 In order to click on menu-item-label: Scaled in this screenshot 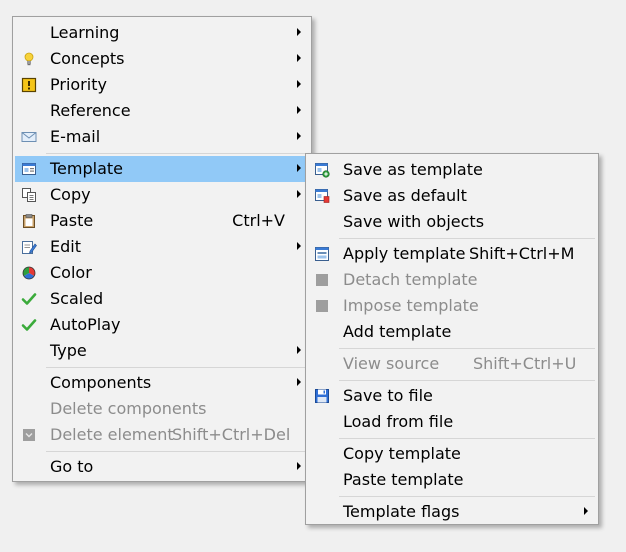, I will do `click(77, 298)`.